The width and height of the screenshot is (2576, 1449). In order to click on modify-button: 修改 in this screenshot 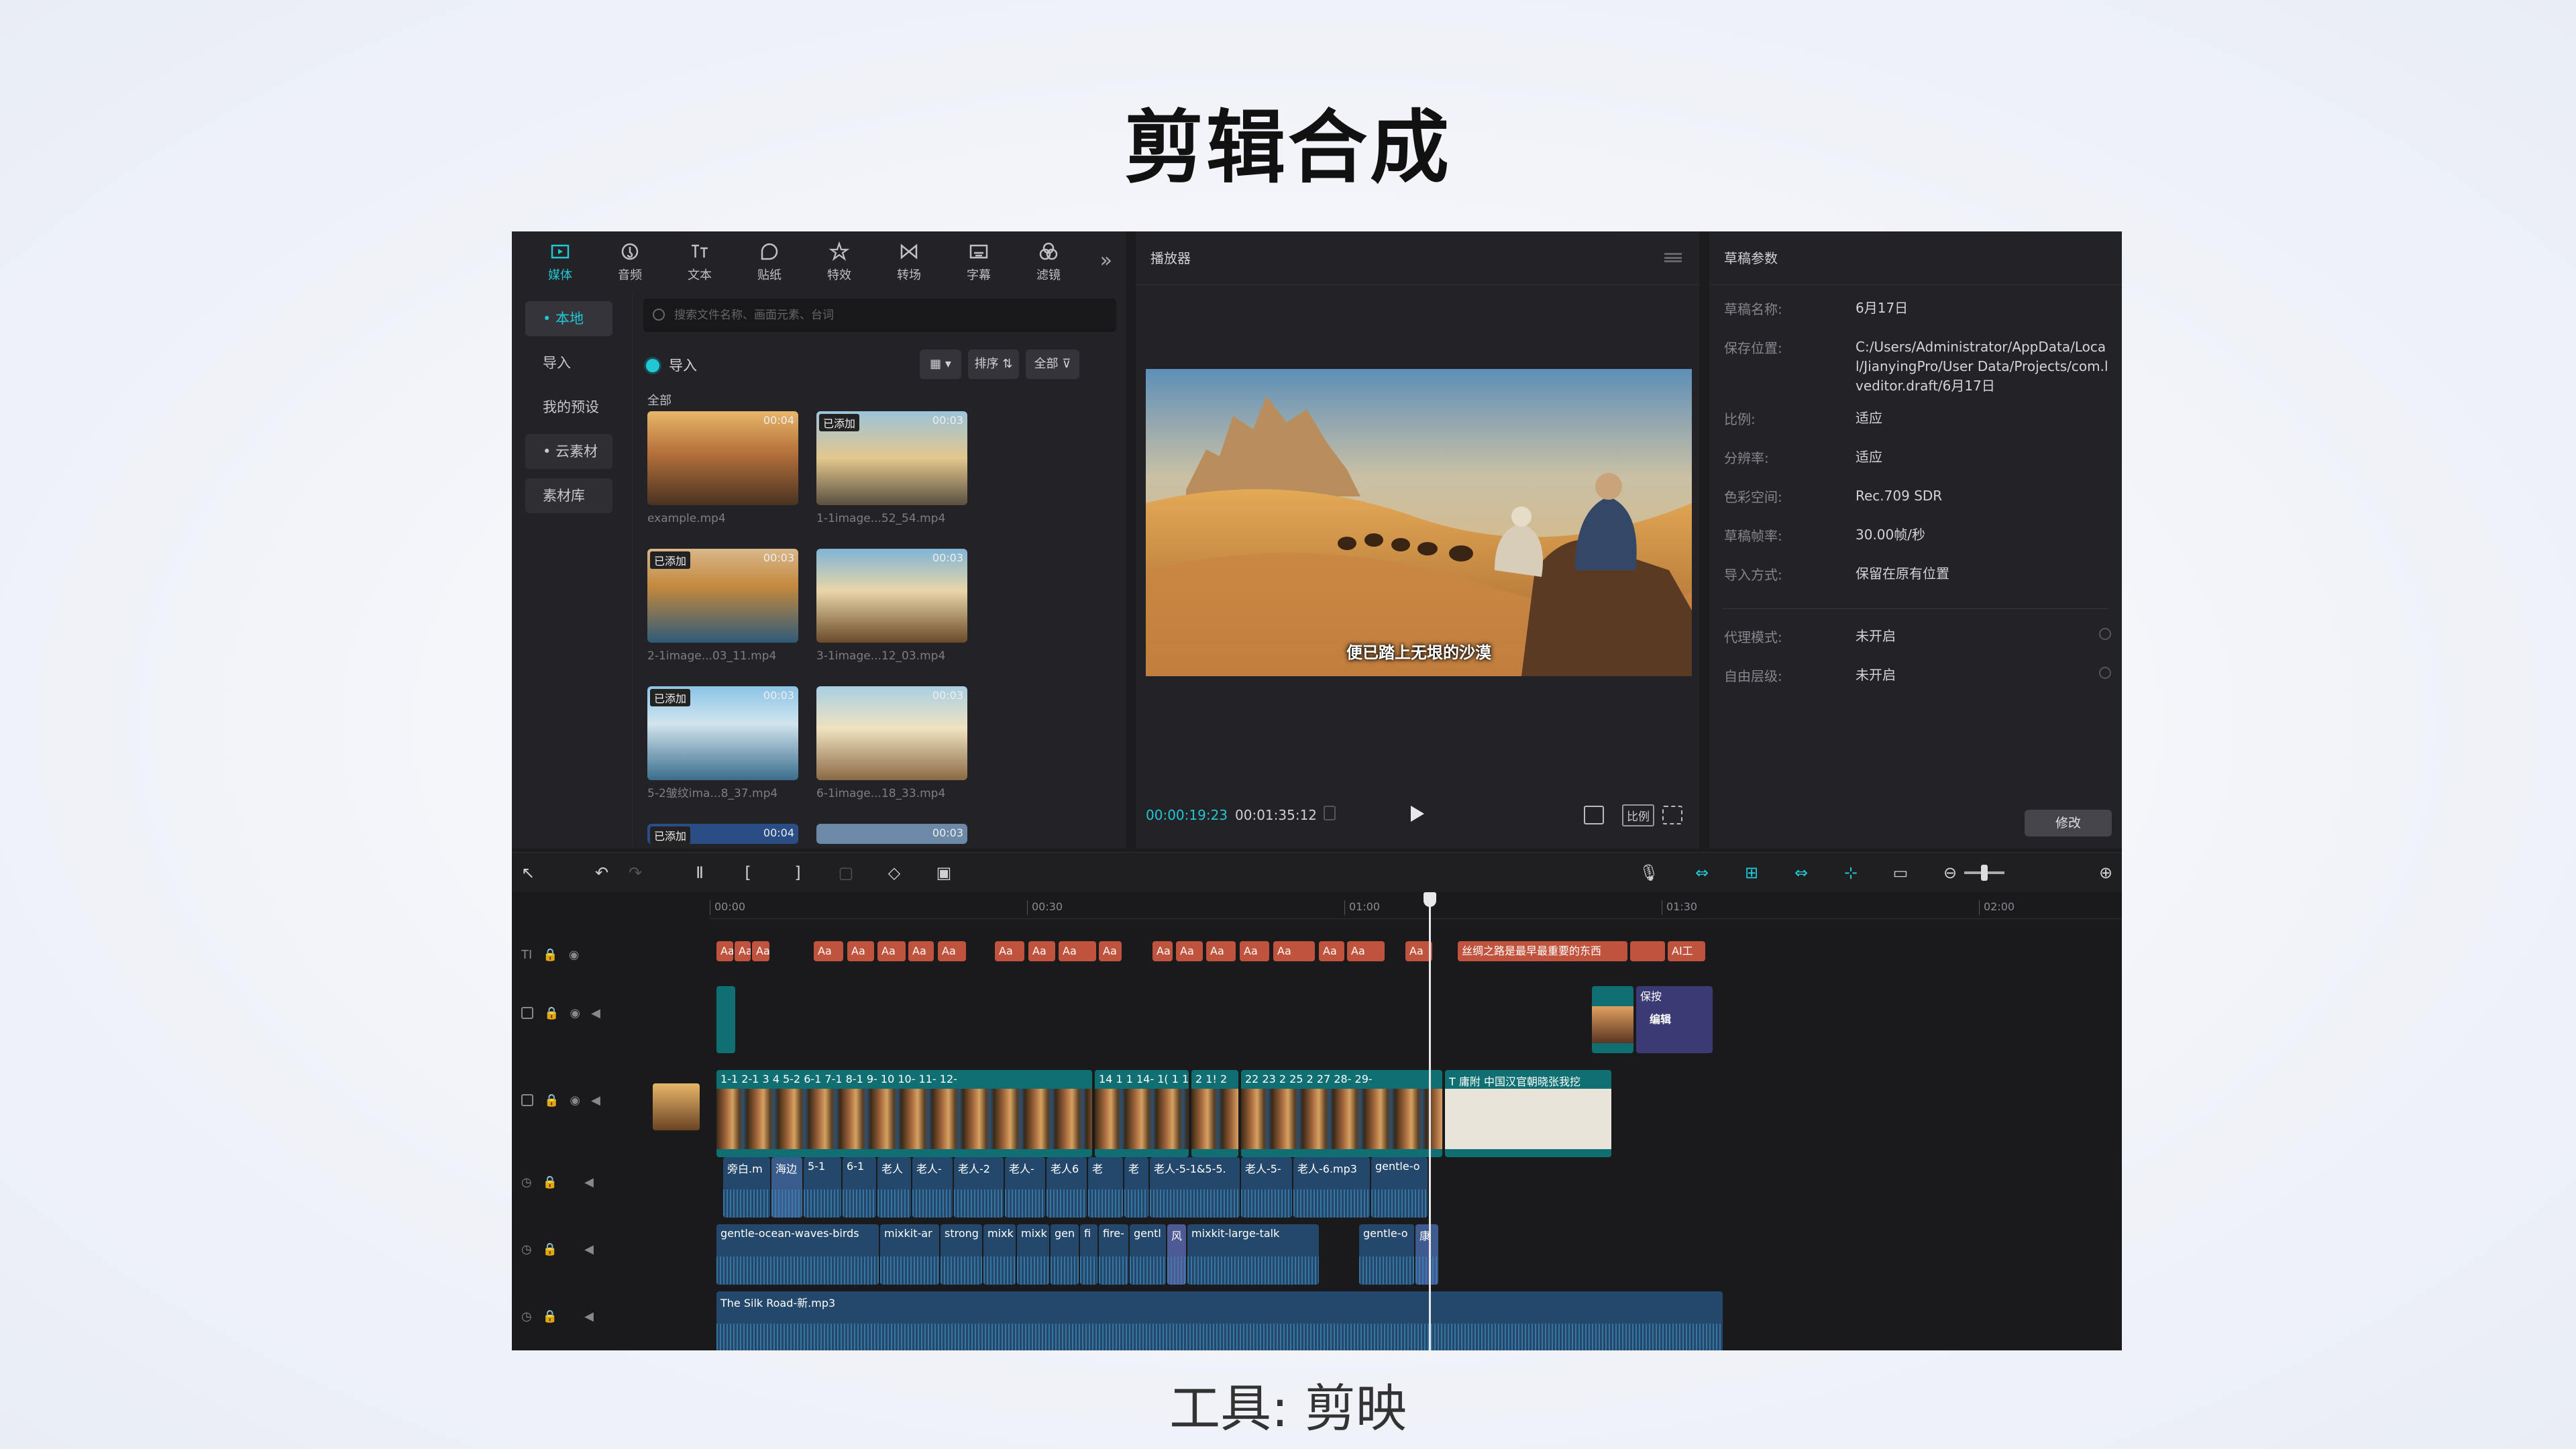, I will do `click(2068, 823)`.